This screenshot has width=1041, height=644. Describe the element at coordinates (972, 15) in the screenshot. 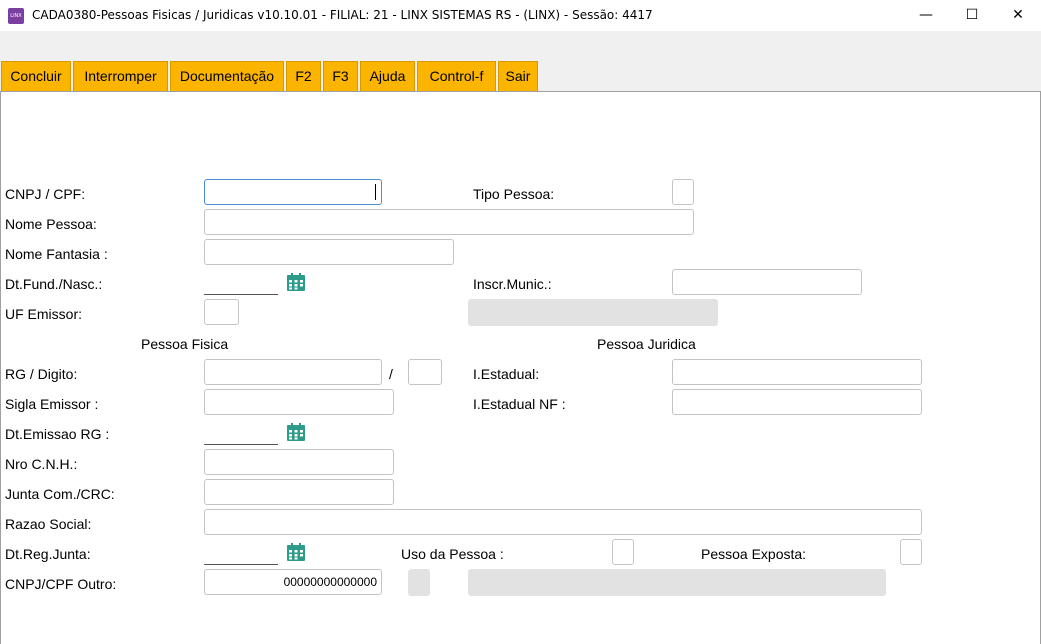

I see `maximize-button: ☐` at that location.